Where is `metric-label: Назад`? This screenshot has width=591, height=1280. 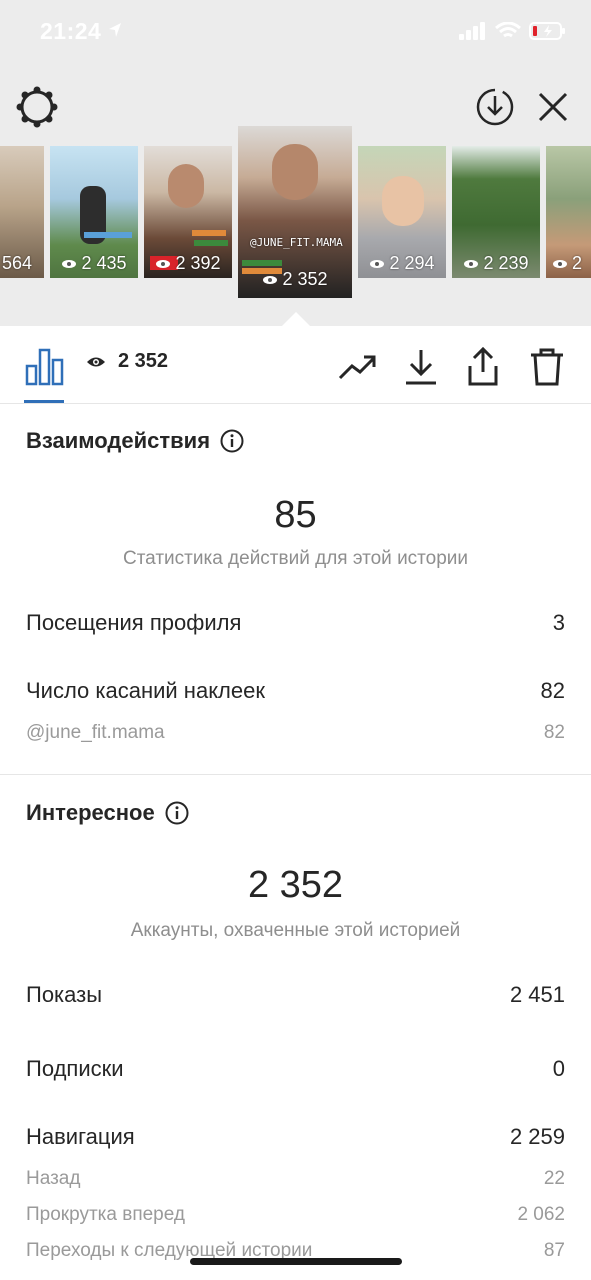 metric-label: Назад is located at coordinates (53, 1178).